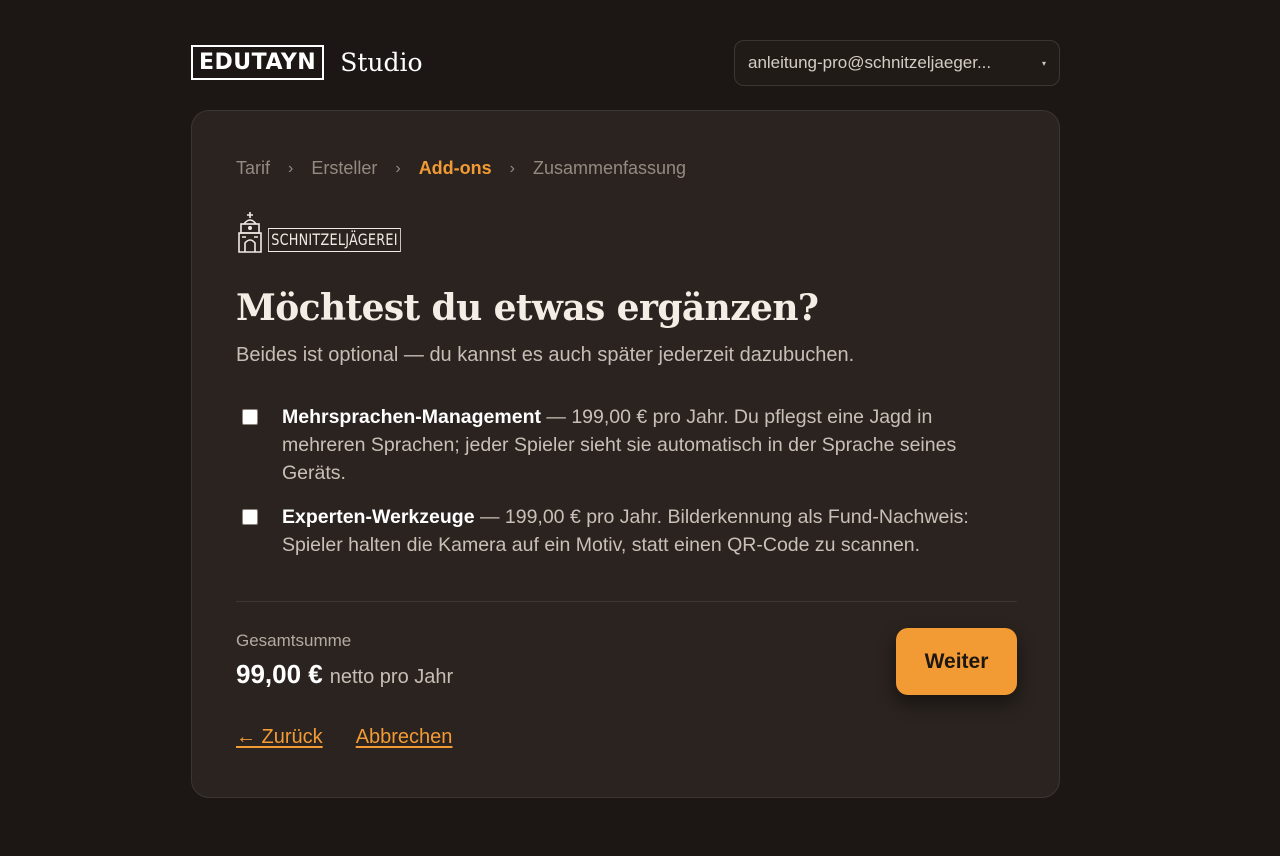 The width and height of the screenshot is (1280, 856). What do you see at coordinates (344, 168) in the screenshot?
I see `breadcrumb-step-ersteller: Ersteller` at bounding box center [344, 168].